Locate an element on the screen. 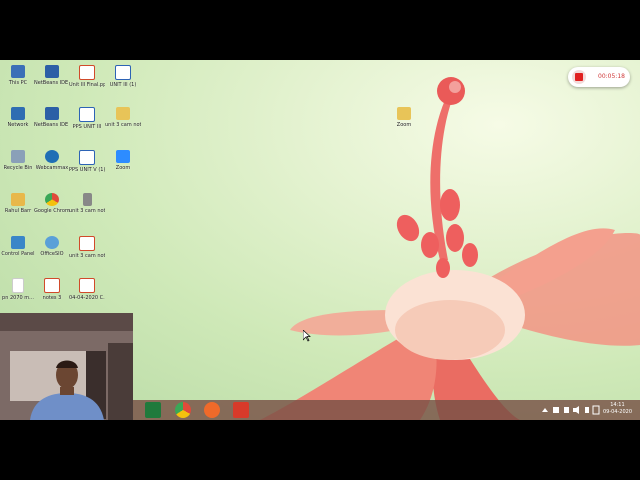 This screenshot has width=640, height=480. desktop-icon: Unit III Final.ppt.pptx is located at coordinates (87, 76).